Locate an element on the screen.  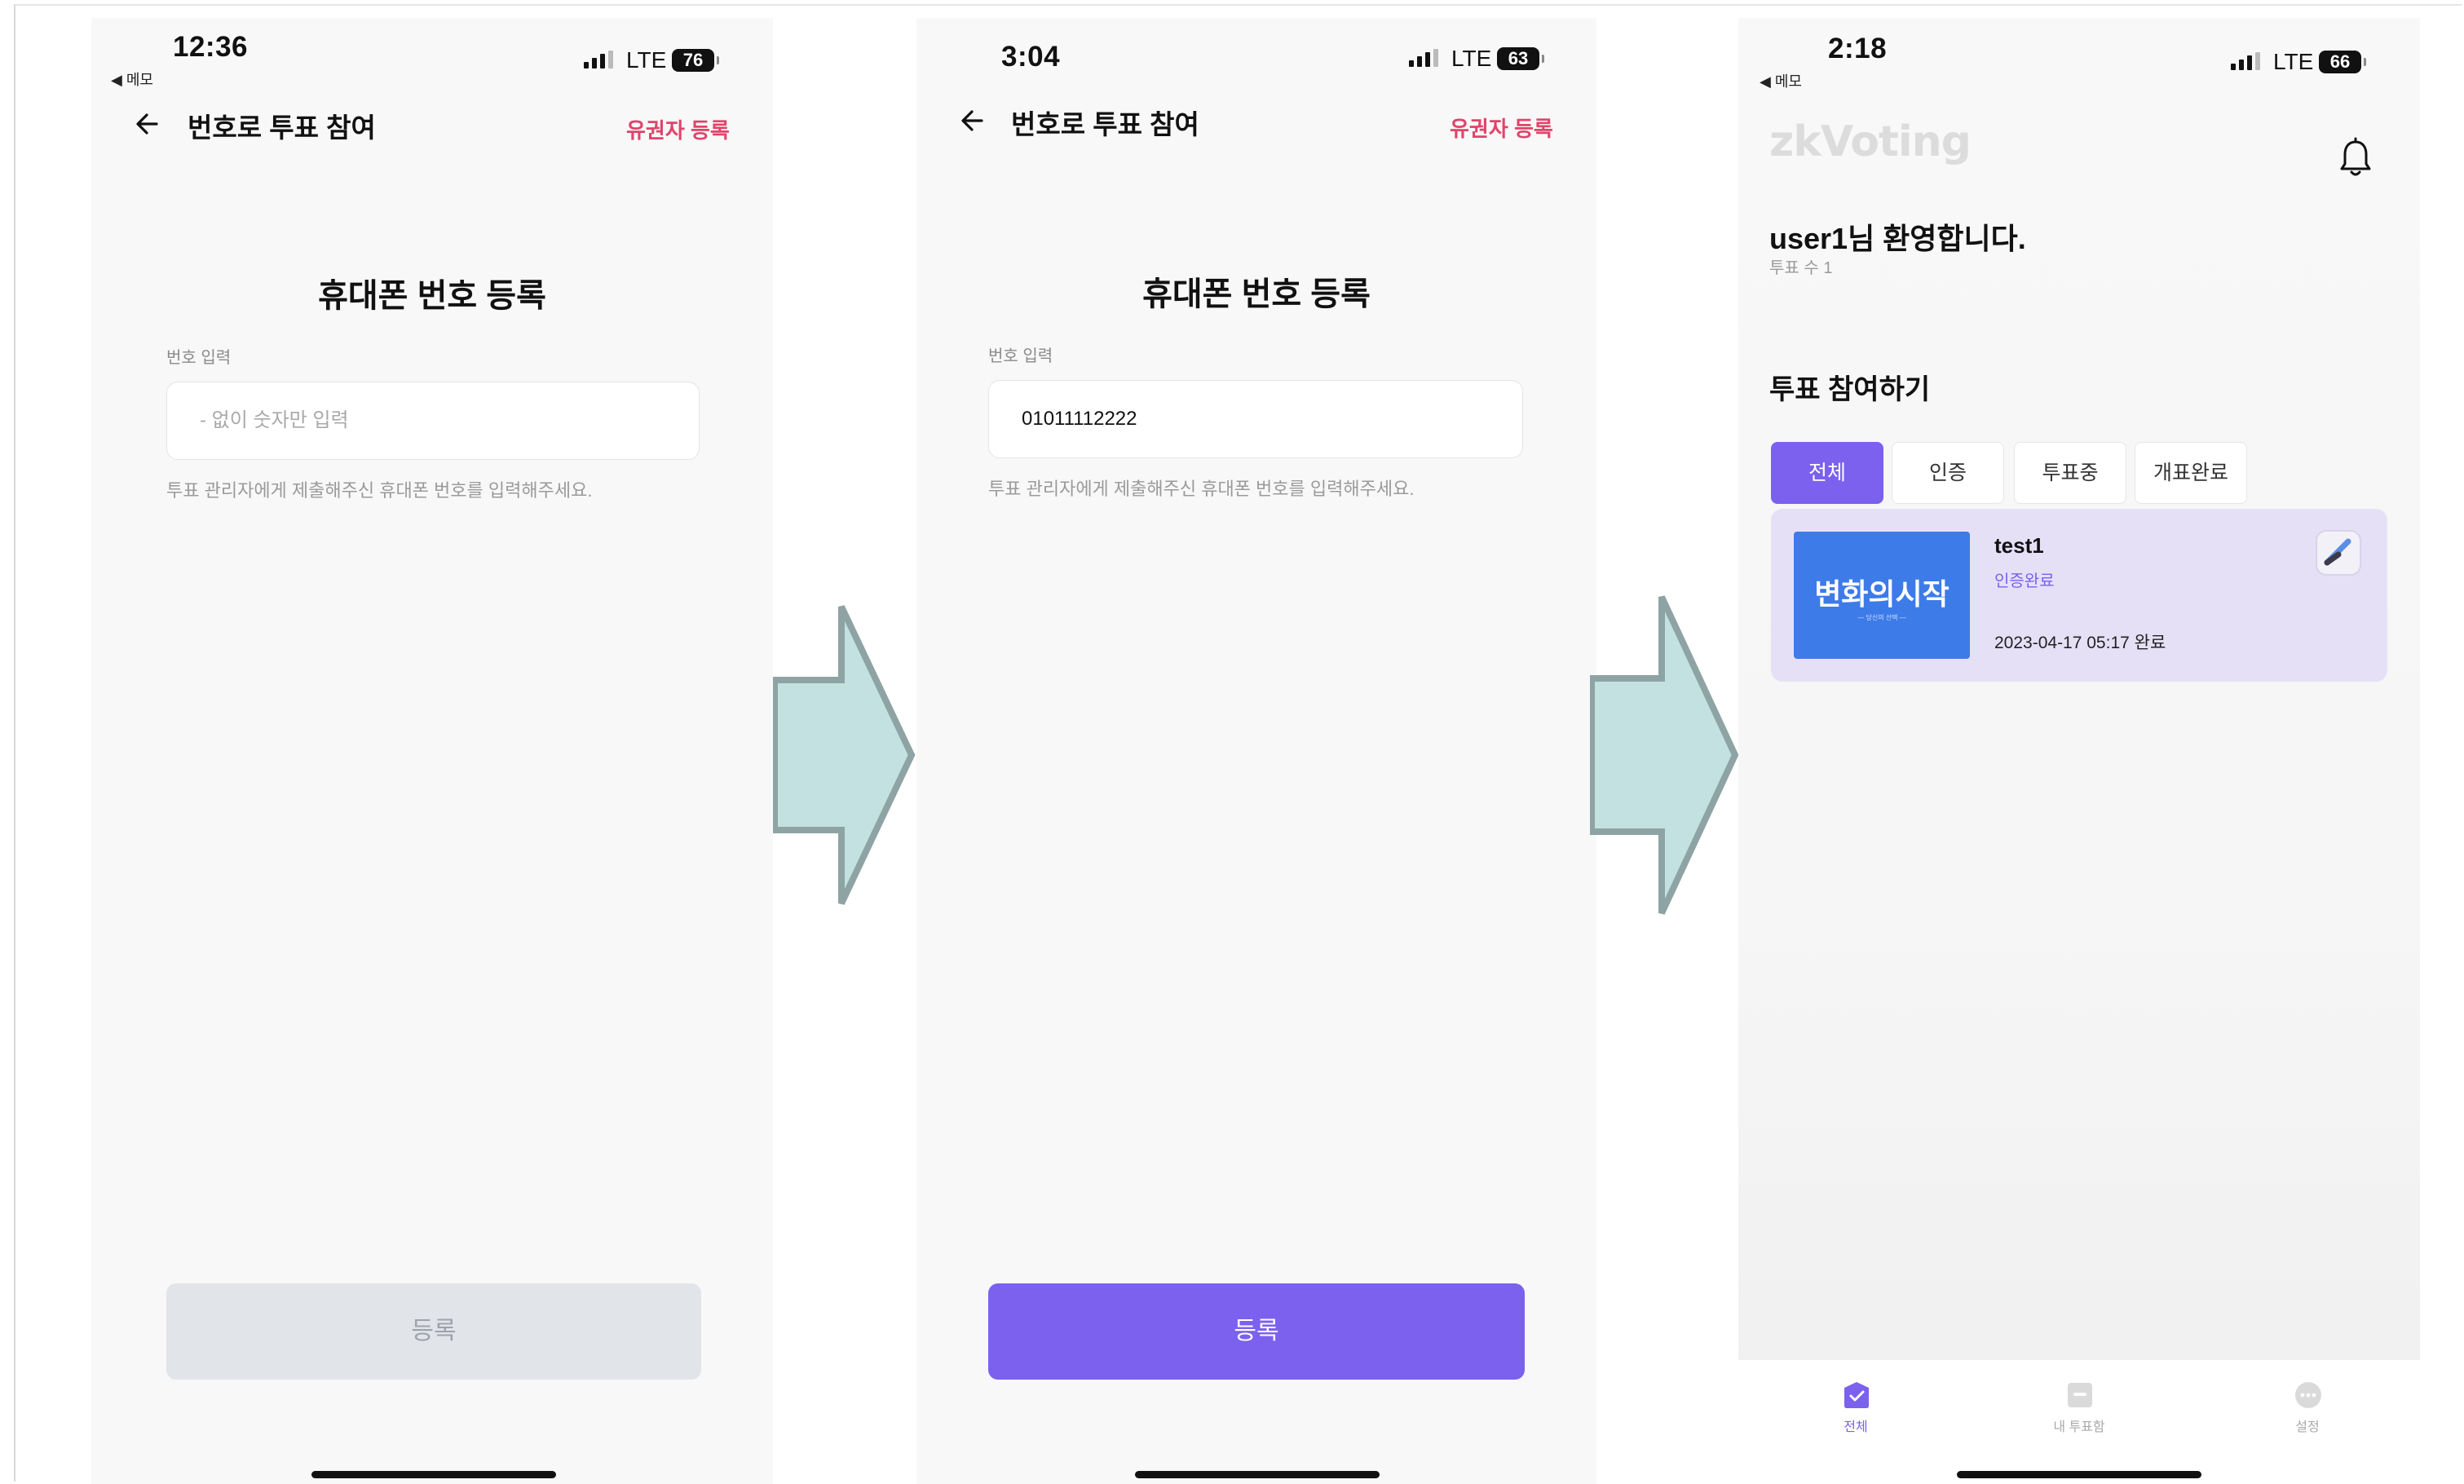
status-time: 3:04 is located at coordinates (1031, 57).